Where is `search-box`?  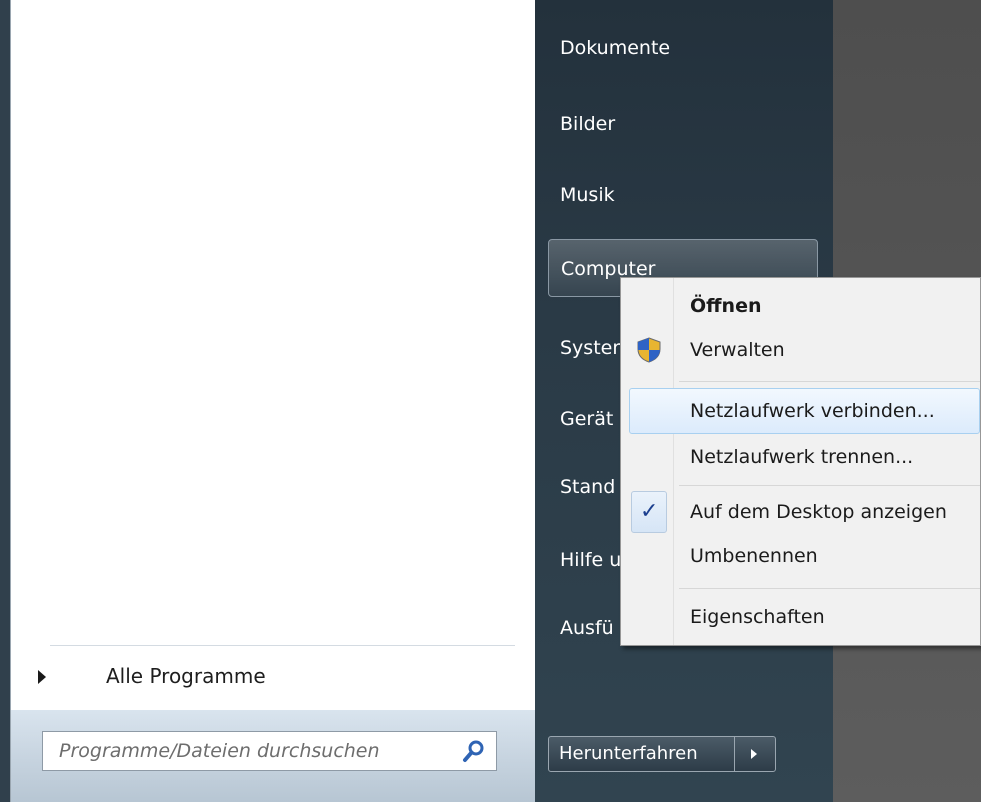 search-box is located at coordinates (269, 751).